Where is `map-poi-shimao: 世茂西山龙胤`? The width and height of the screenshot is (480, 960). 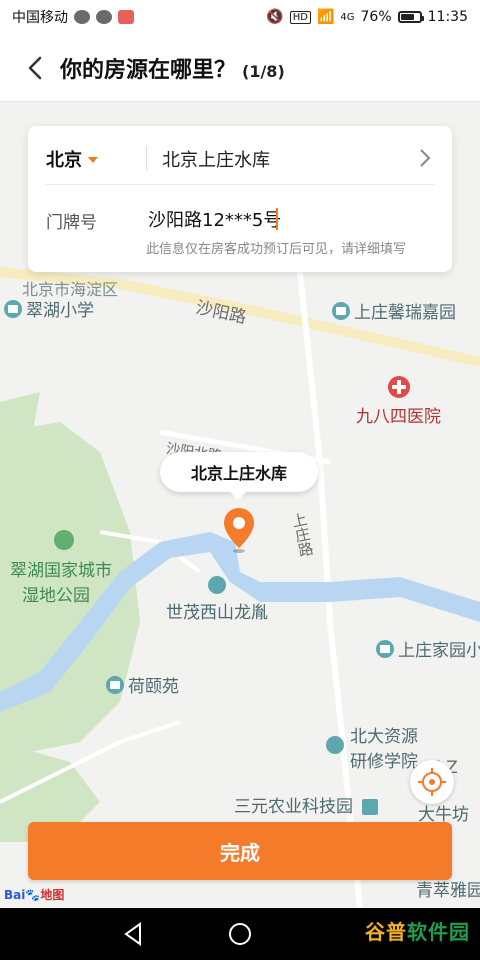
map-poi-shimao: 世茂西山龙胤 is located at coordinates (217, 599).